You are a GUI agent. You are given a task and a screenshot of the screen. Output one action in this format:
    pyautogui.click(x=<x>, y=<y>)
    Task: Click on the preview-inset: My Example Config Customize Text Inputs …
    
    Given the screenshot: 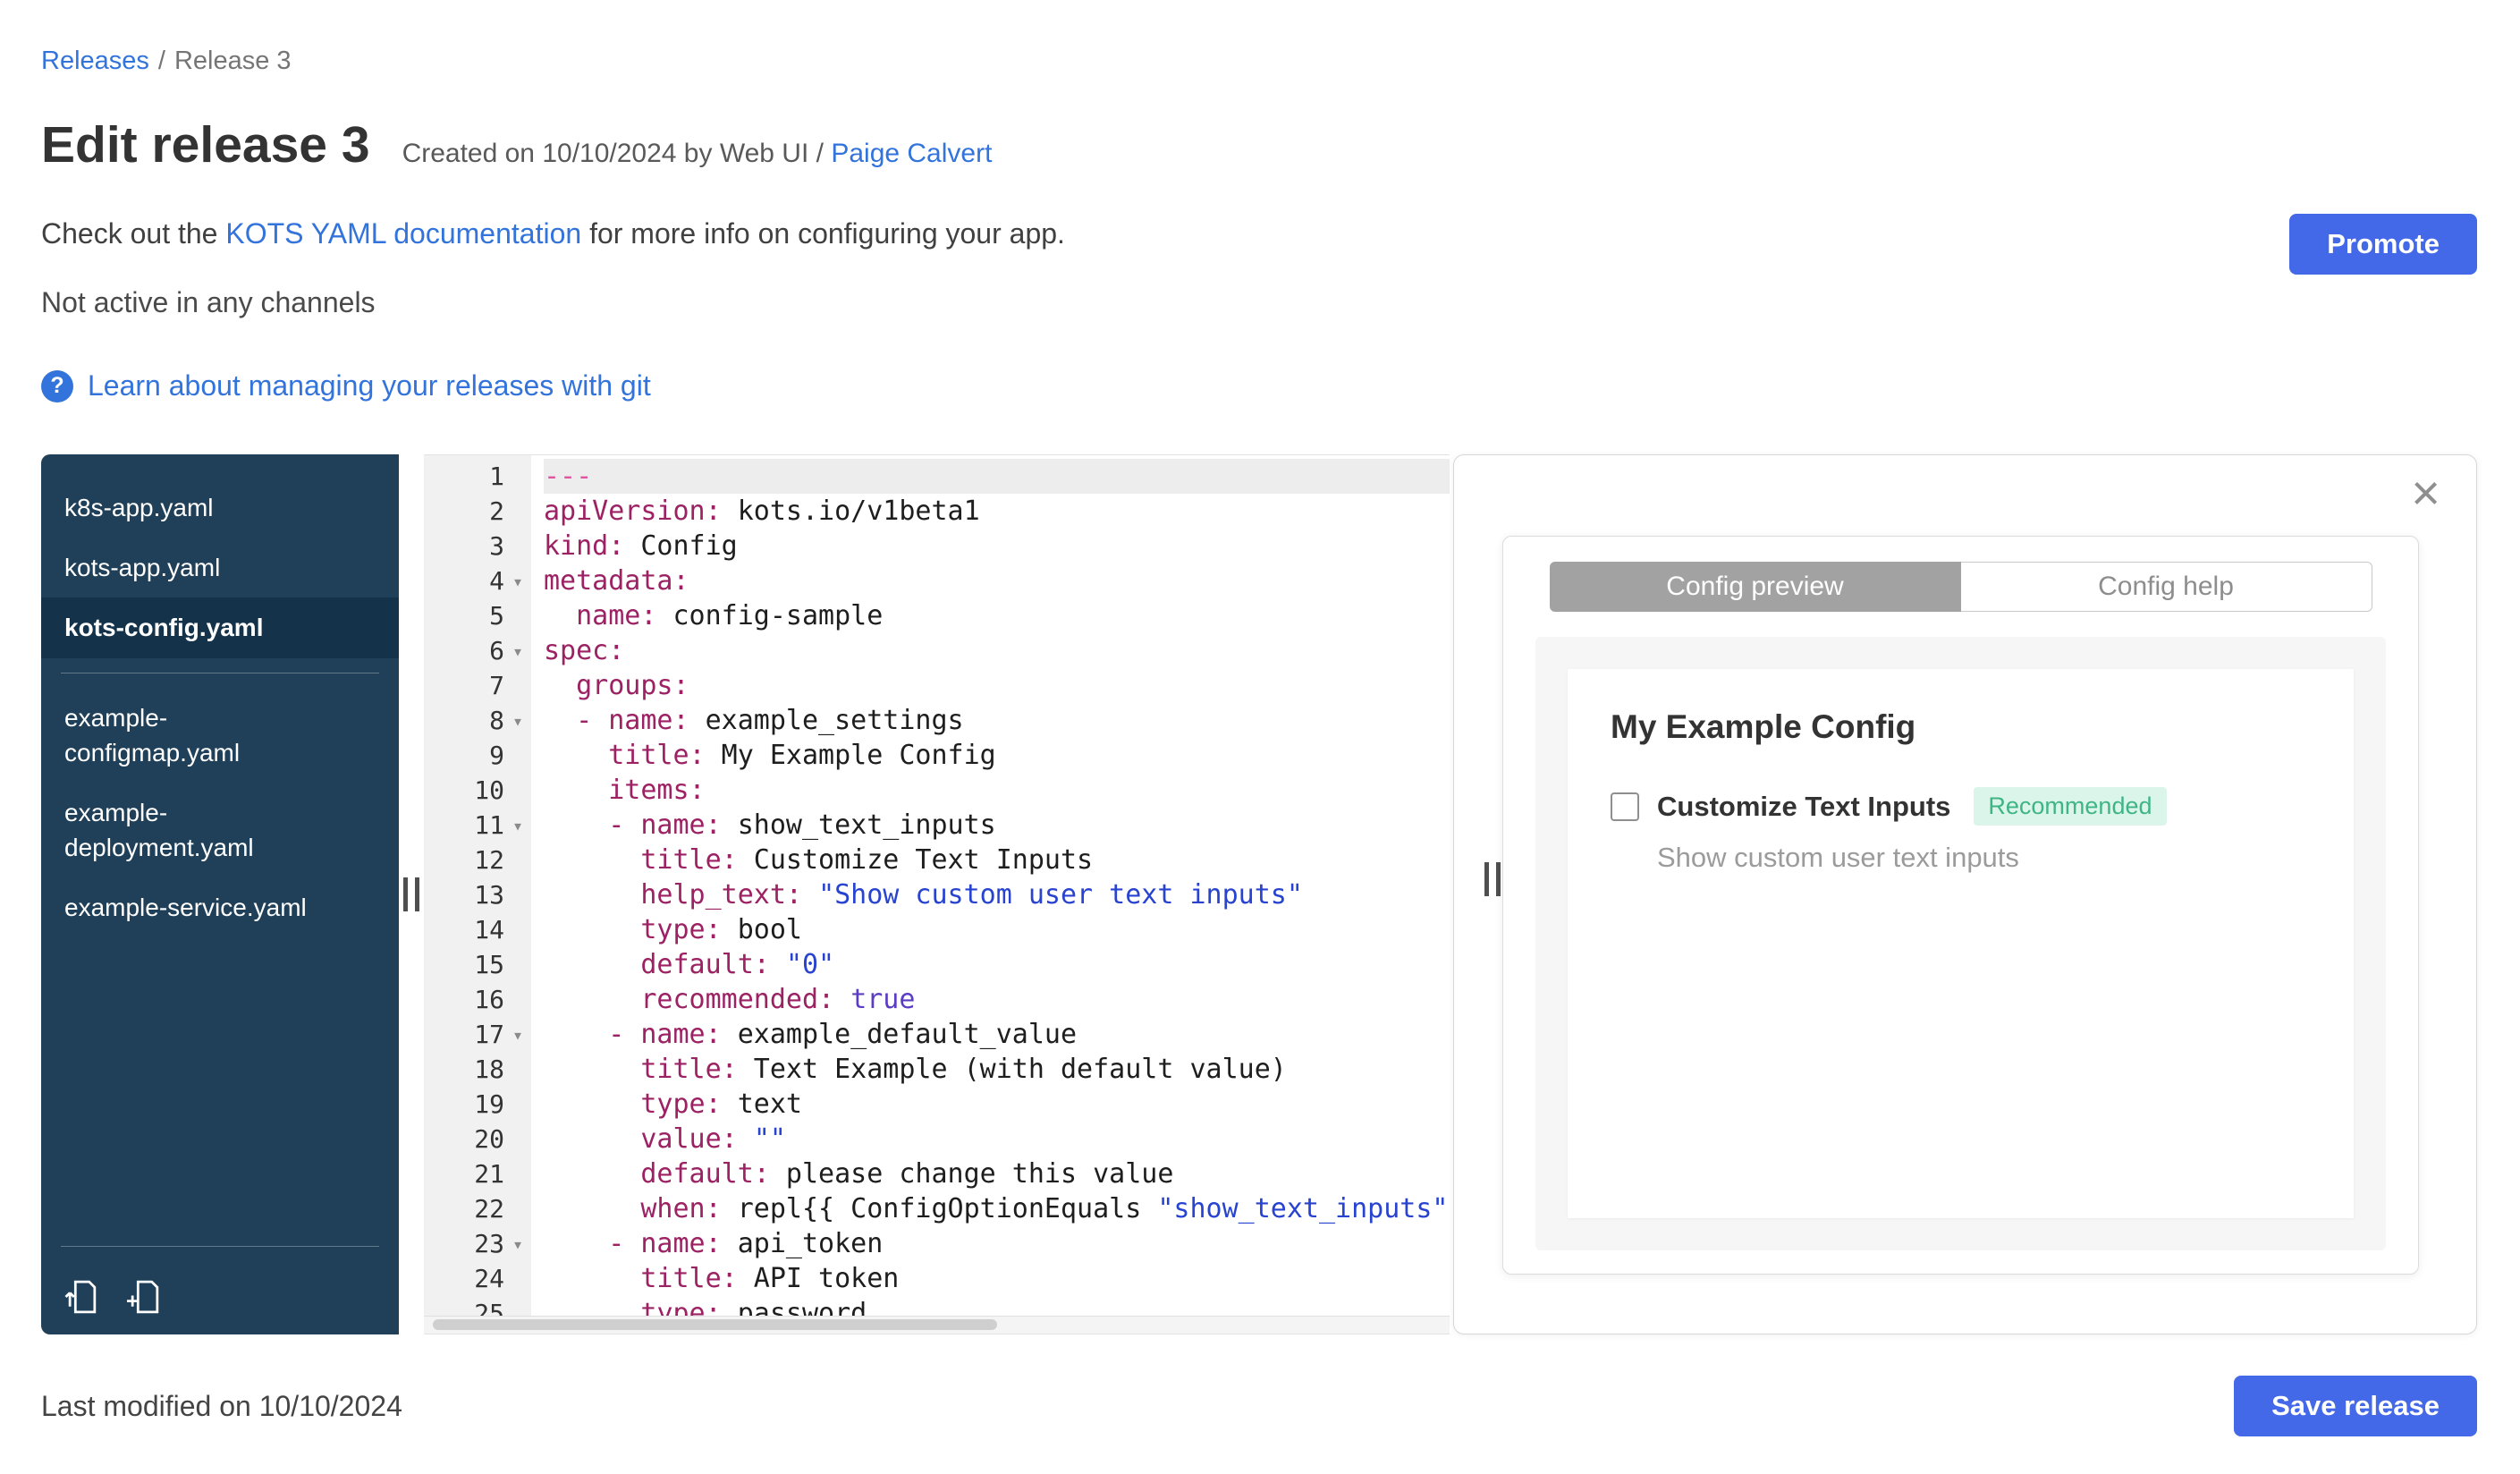 What is the action you would take?
    pyautogui.click(x=1960, y=944)
    